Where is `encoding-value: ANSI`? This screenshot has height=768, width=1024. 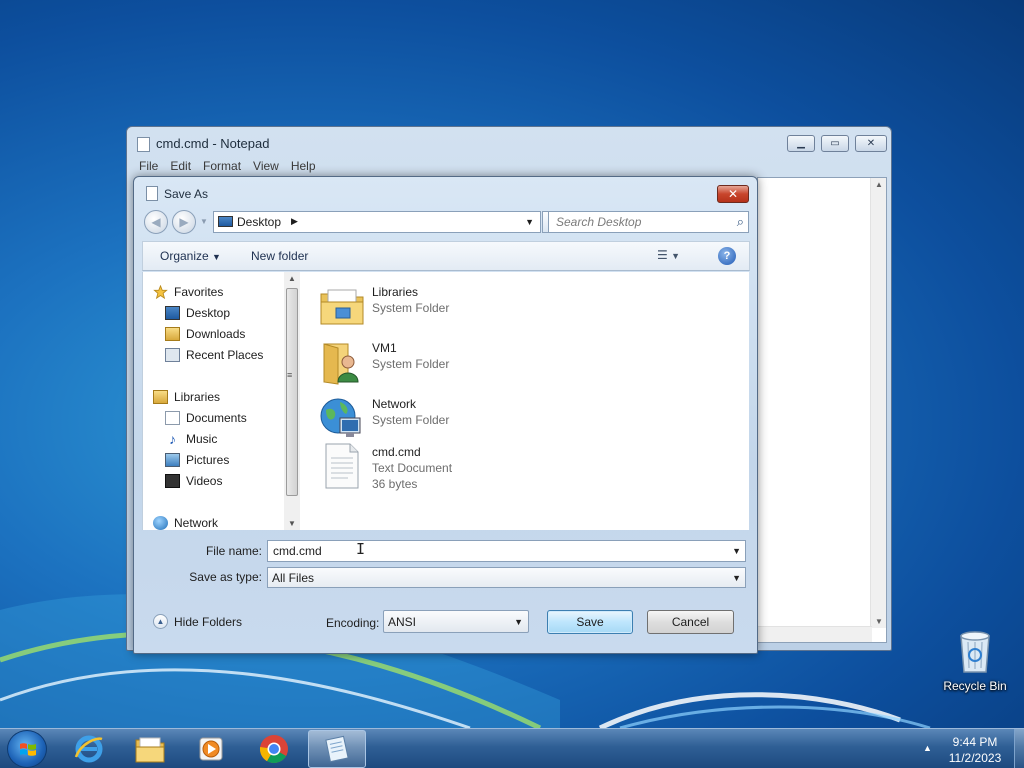
encoding-value: ANSI is located at coordinates (402, 622).